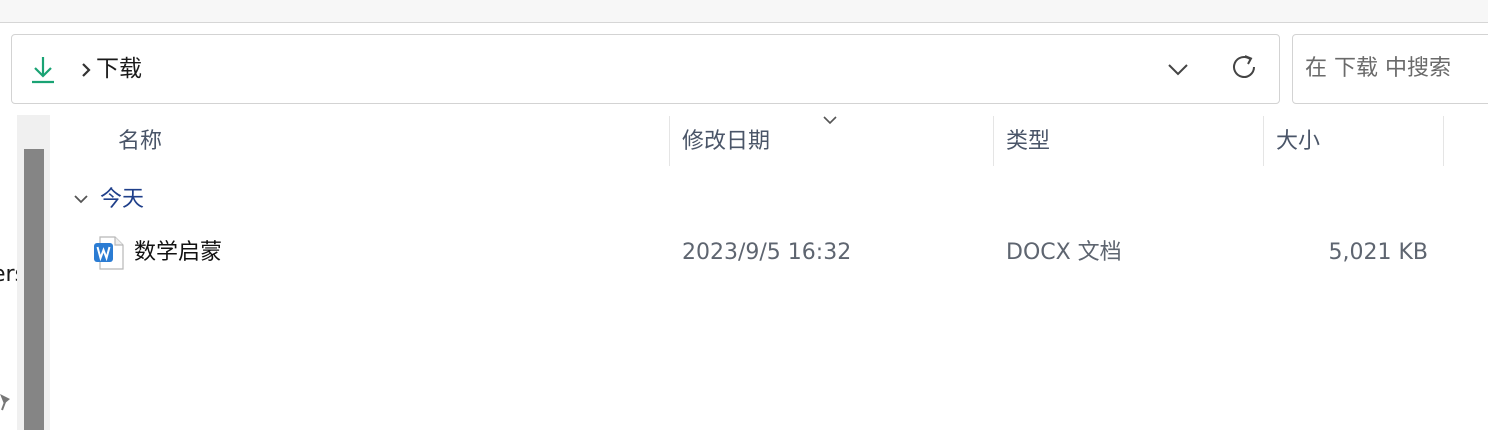  Describe the element at coordinates (1245, 68) in the screenshot. I see `refresh-icon` at that location.